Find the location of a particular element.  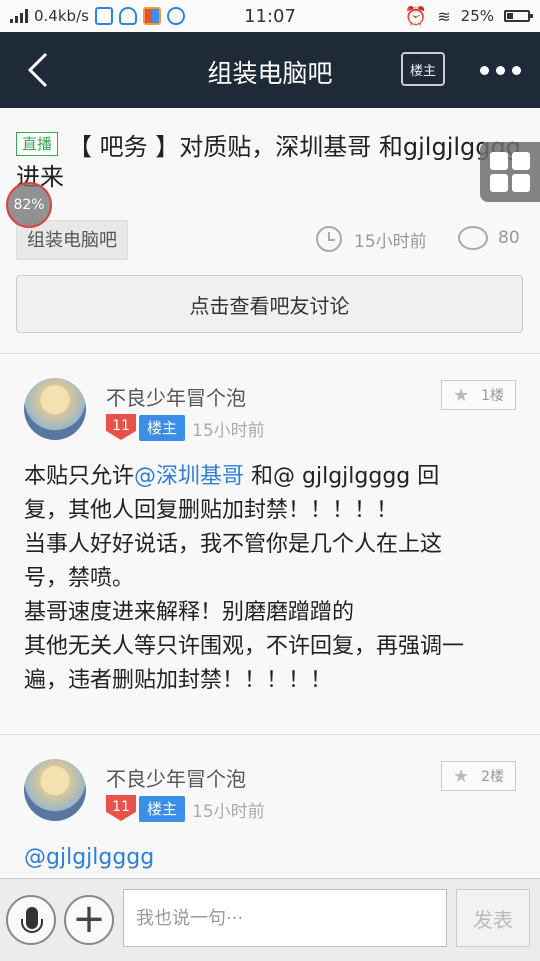

content-line: 本贴只允许@深圳基哥 和@ gjlgjlgggg 回 is located at coordinates (270, 477).